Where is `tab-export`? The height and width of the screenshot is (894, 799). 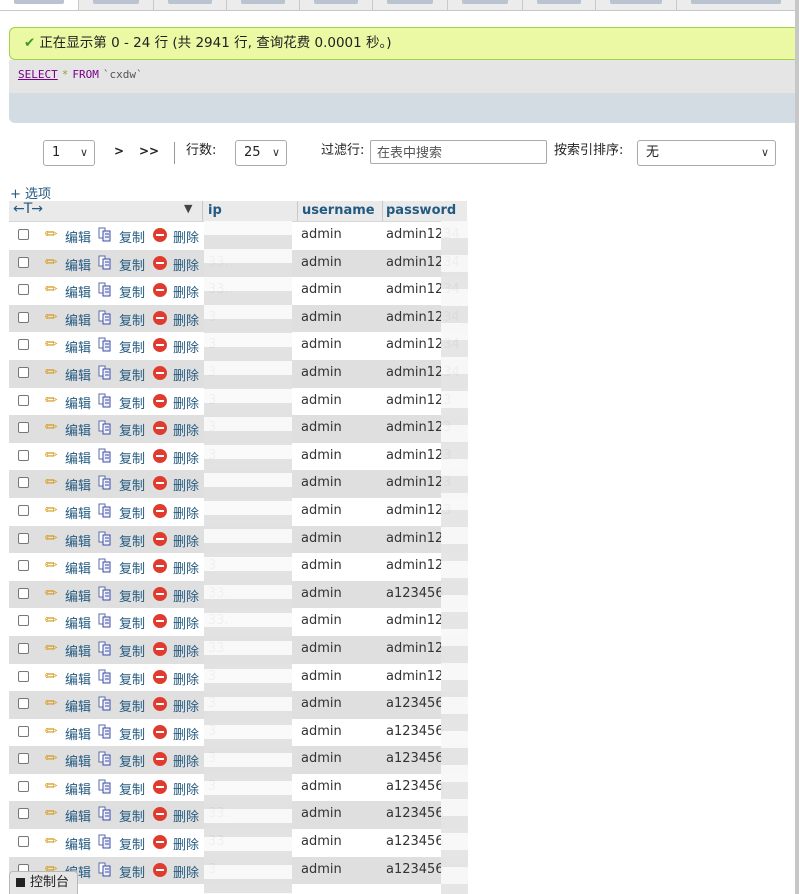
tab-export is located at coordinates (410, 5).